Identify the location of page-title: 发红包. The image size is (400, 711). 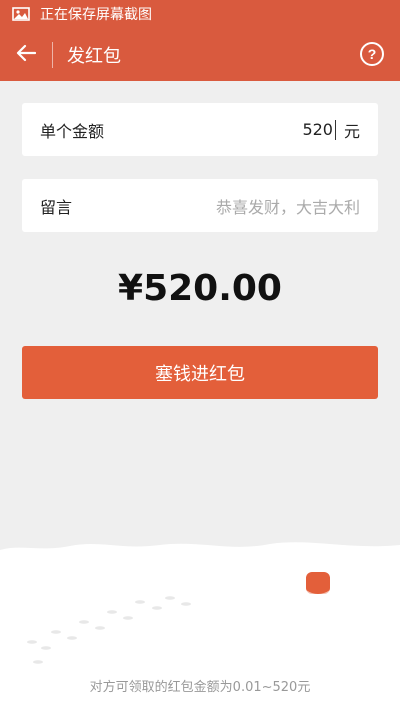
(94, 56).